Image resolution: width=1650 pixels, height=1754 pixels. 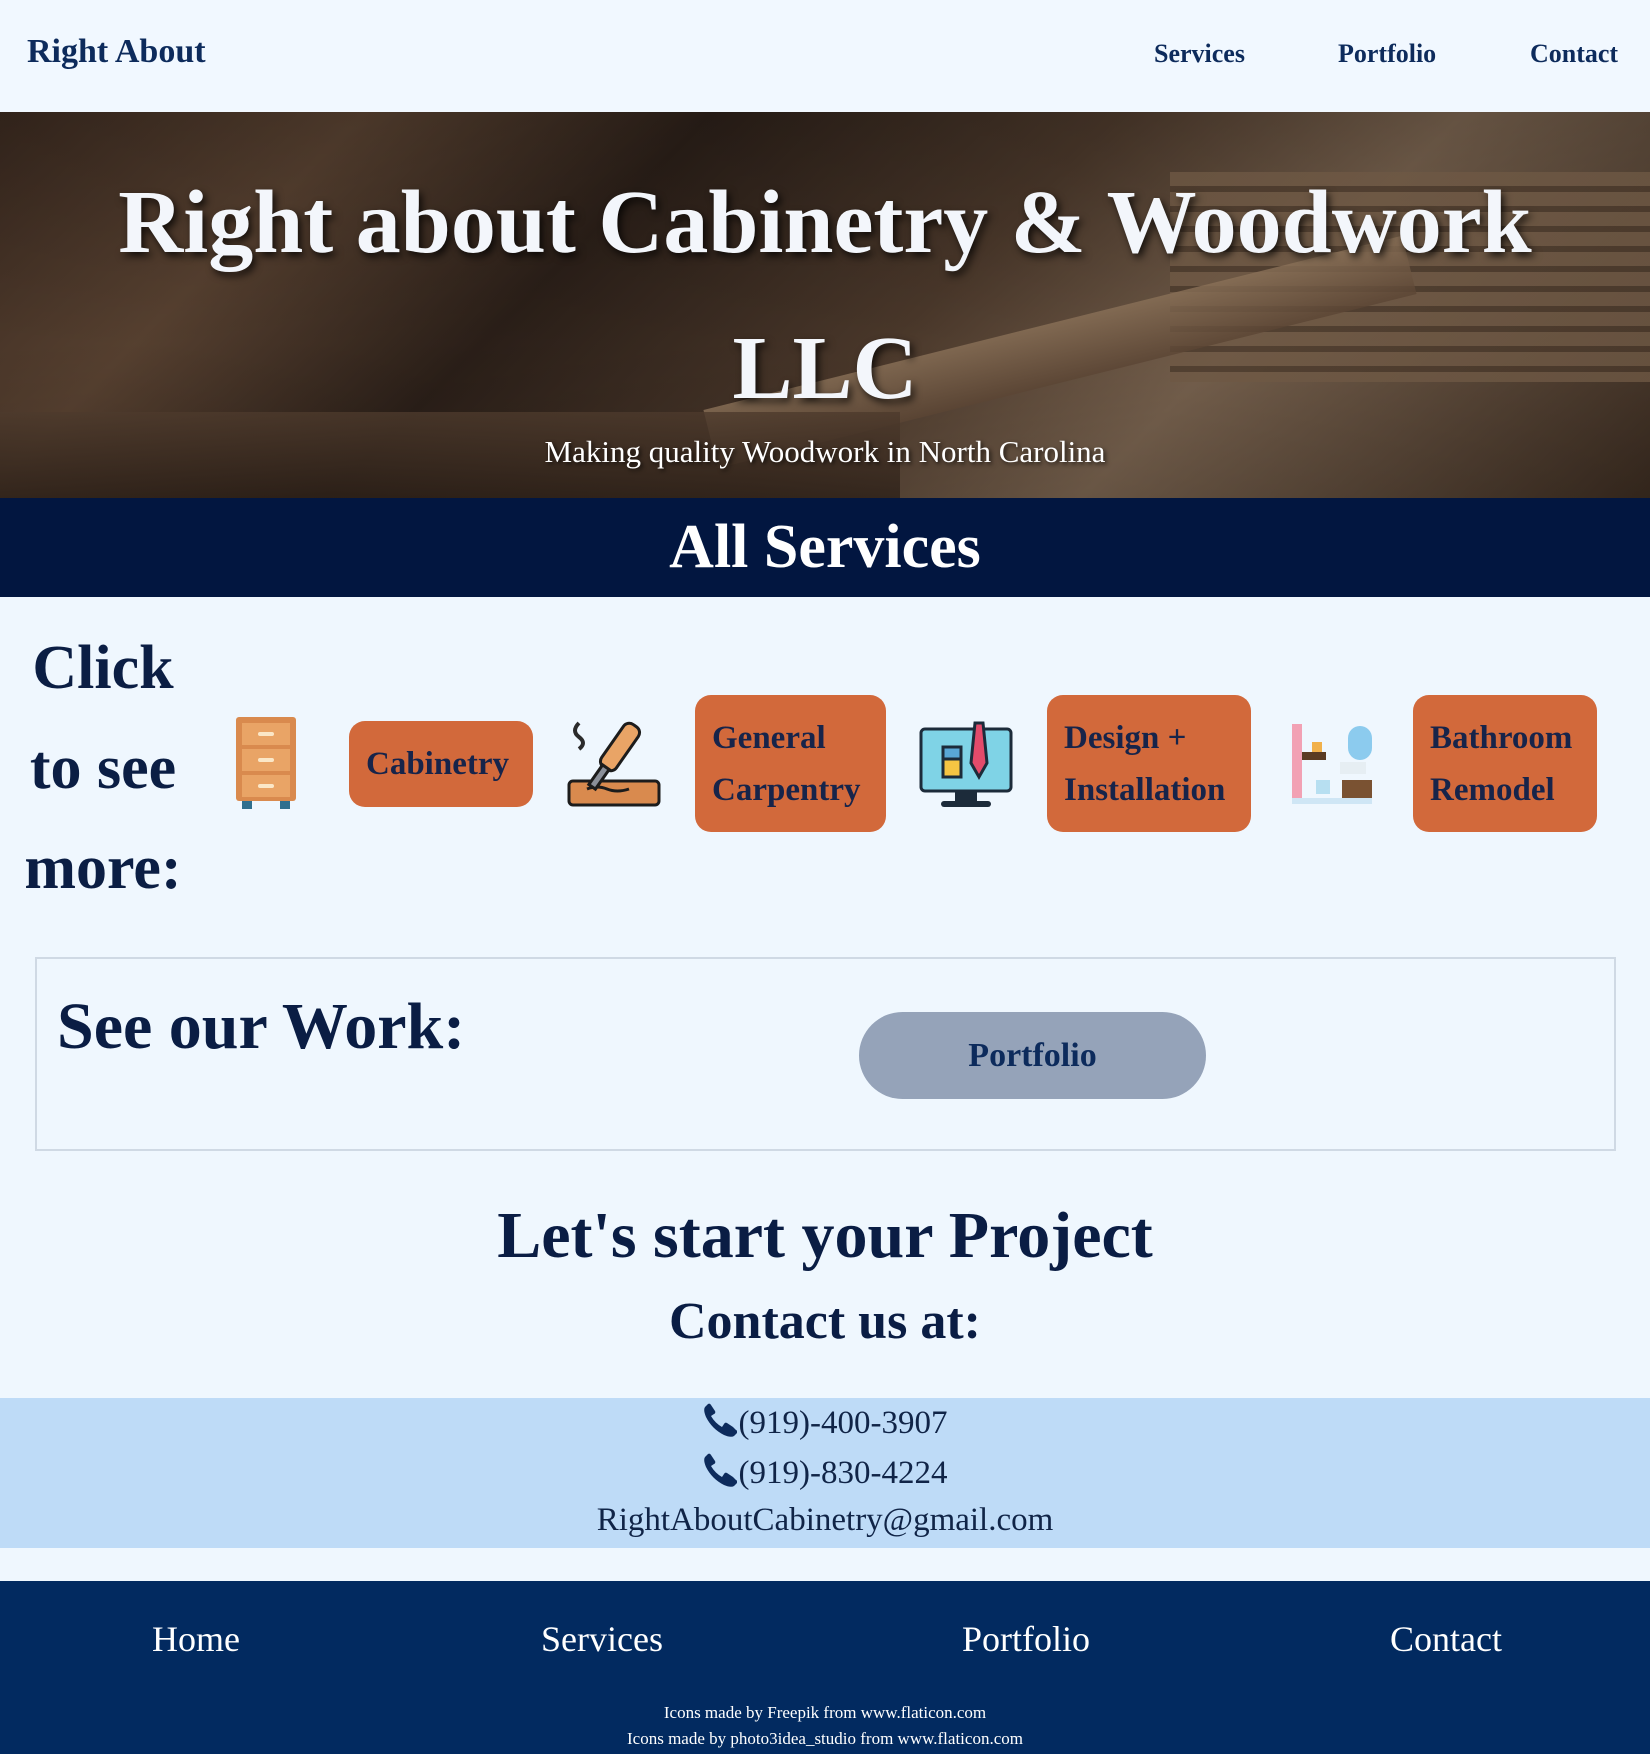 I want to click on hero-title-line-1: Right about Cabinetry & Woodwork, so click(x=825, y=222).